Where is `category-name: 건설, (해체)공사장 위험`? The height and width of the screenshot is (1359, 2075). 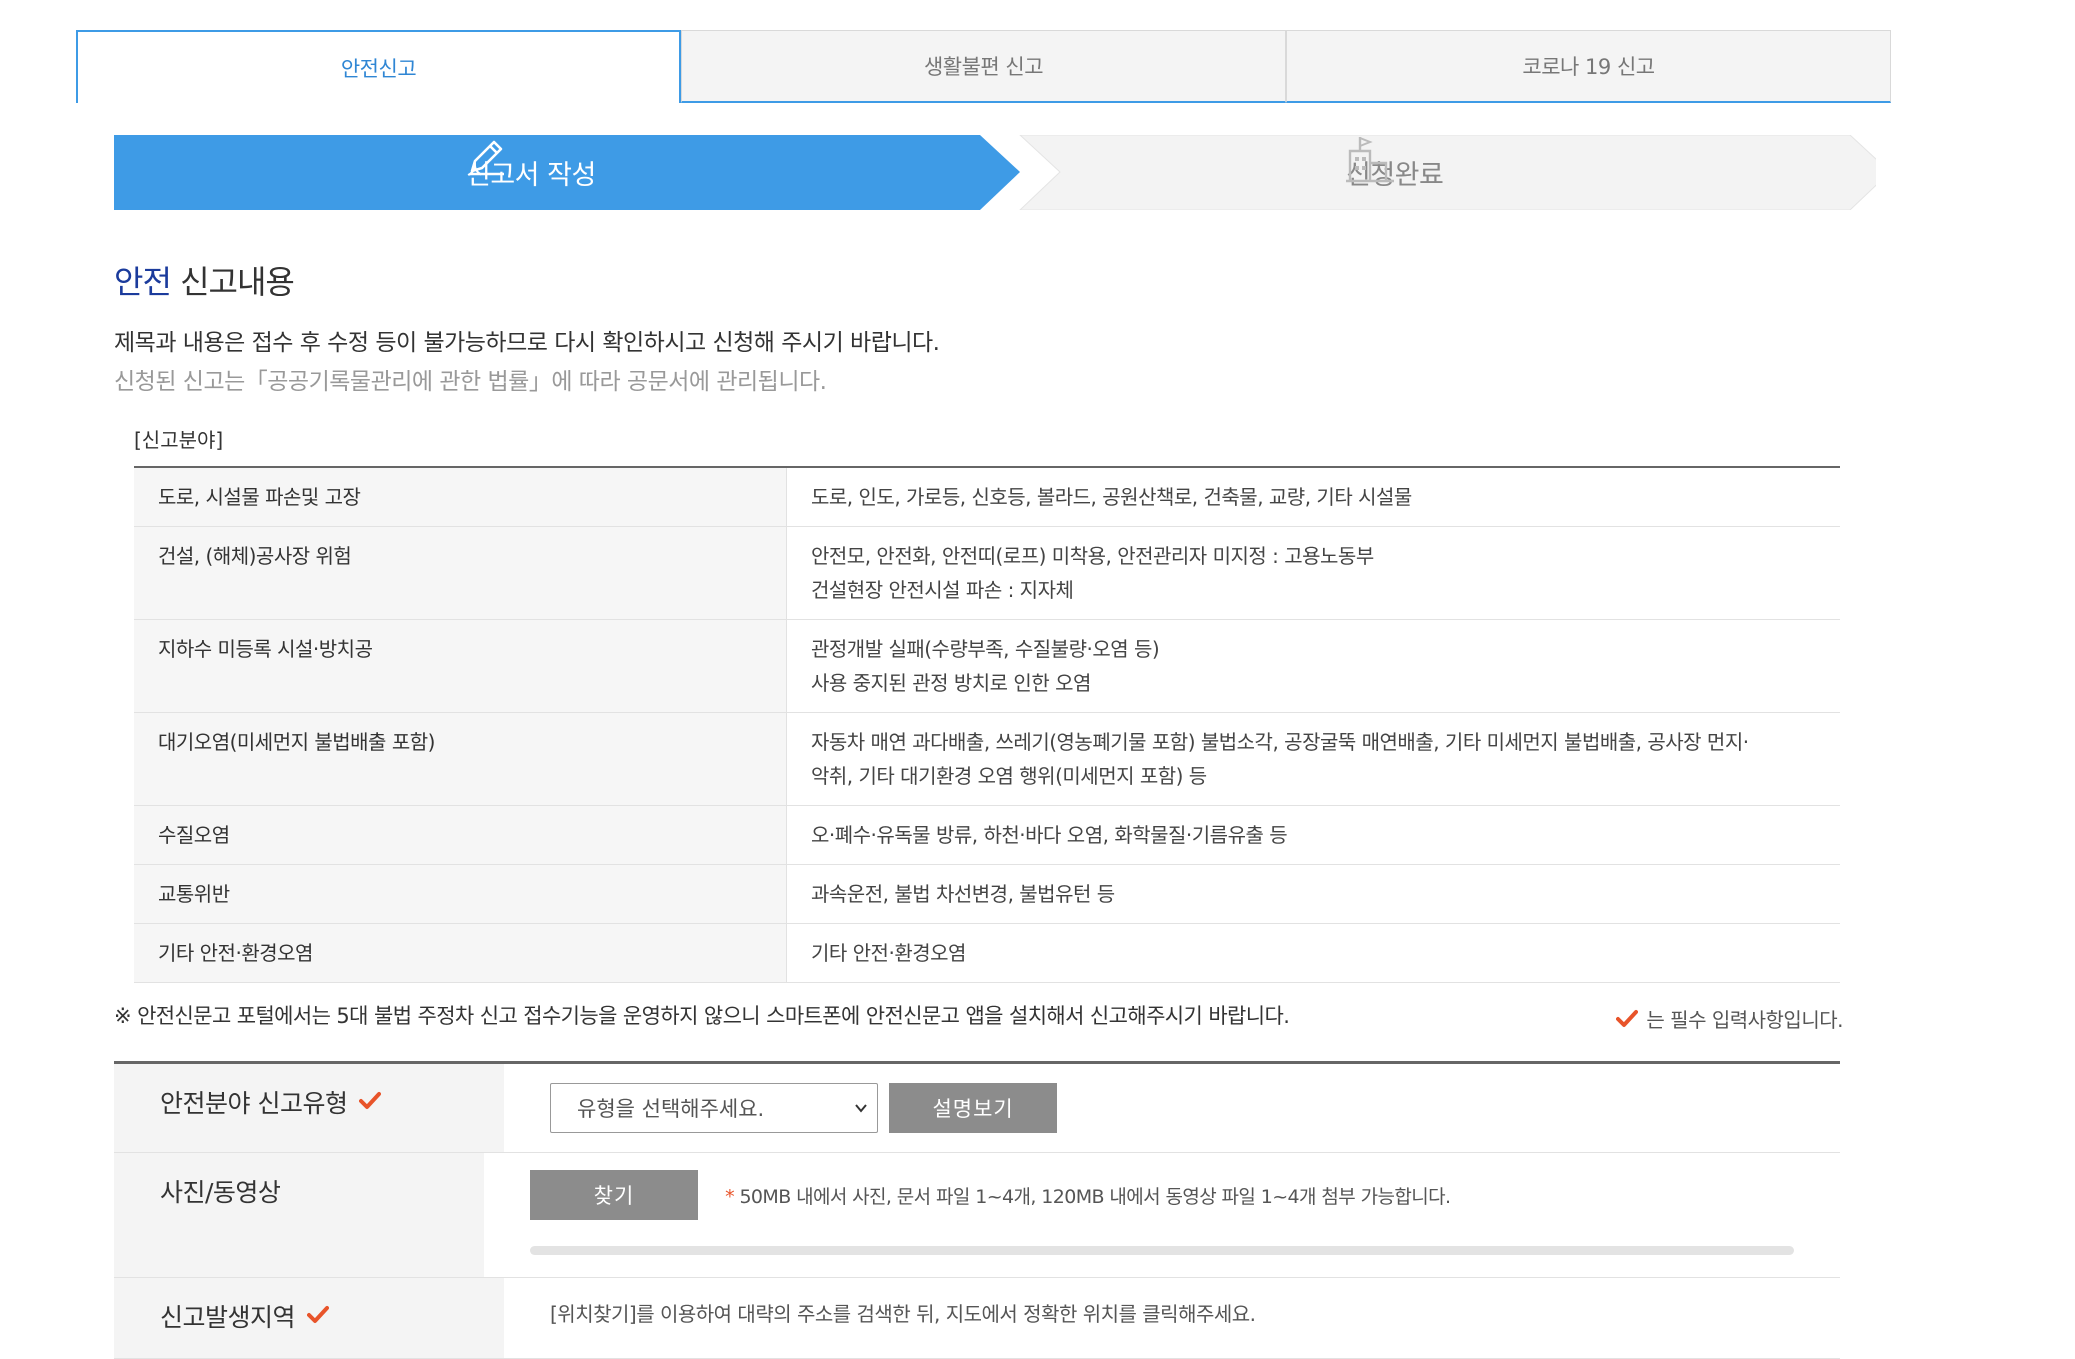
category-name: 건설, (해체)공사장 위험 is located at coordinates (460, 573).